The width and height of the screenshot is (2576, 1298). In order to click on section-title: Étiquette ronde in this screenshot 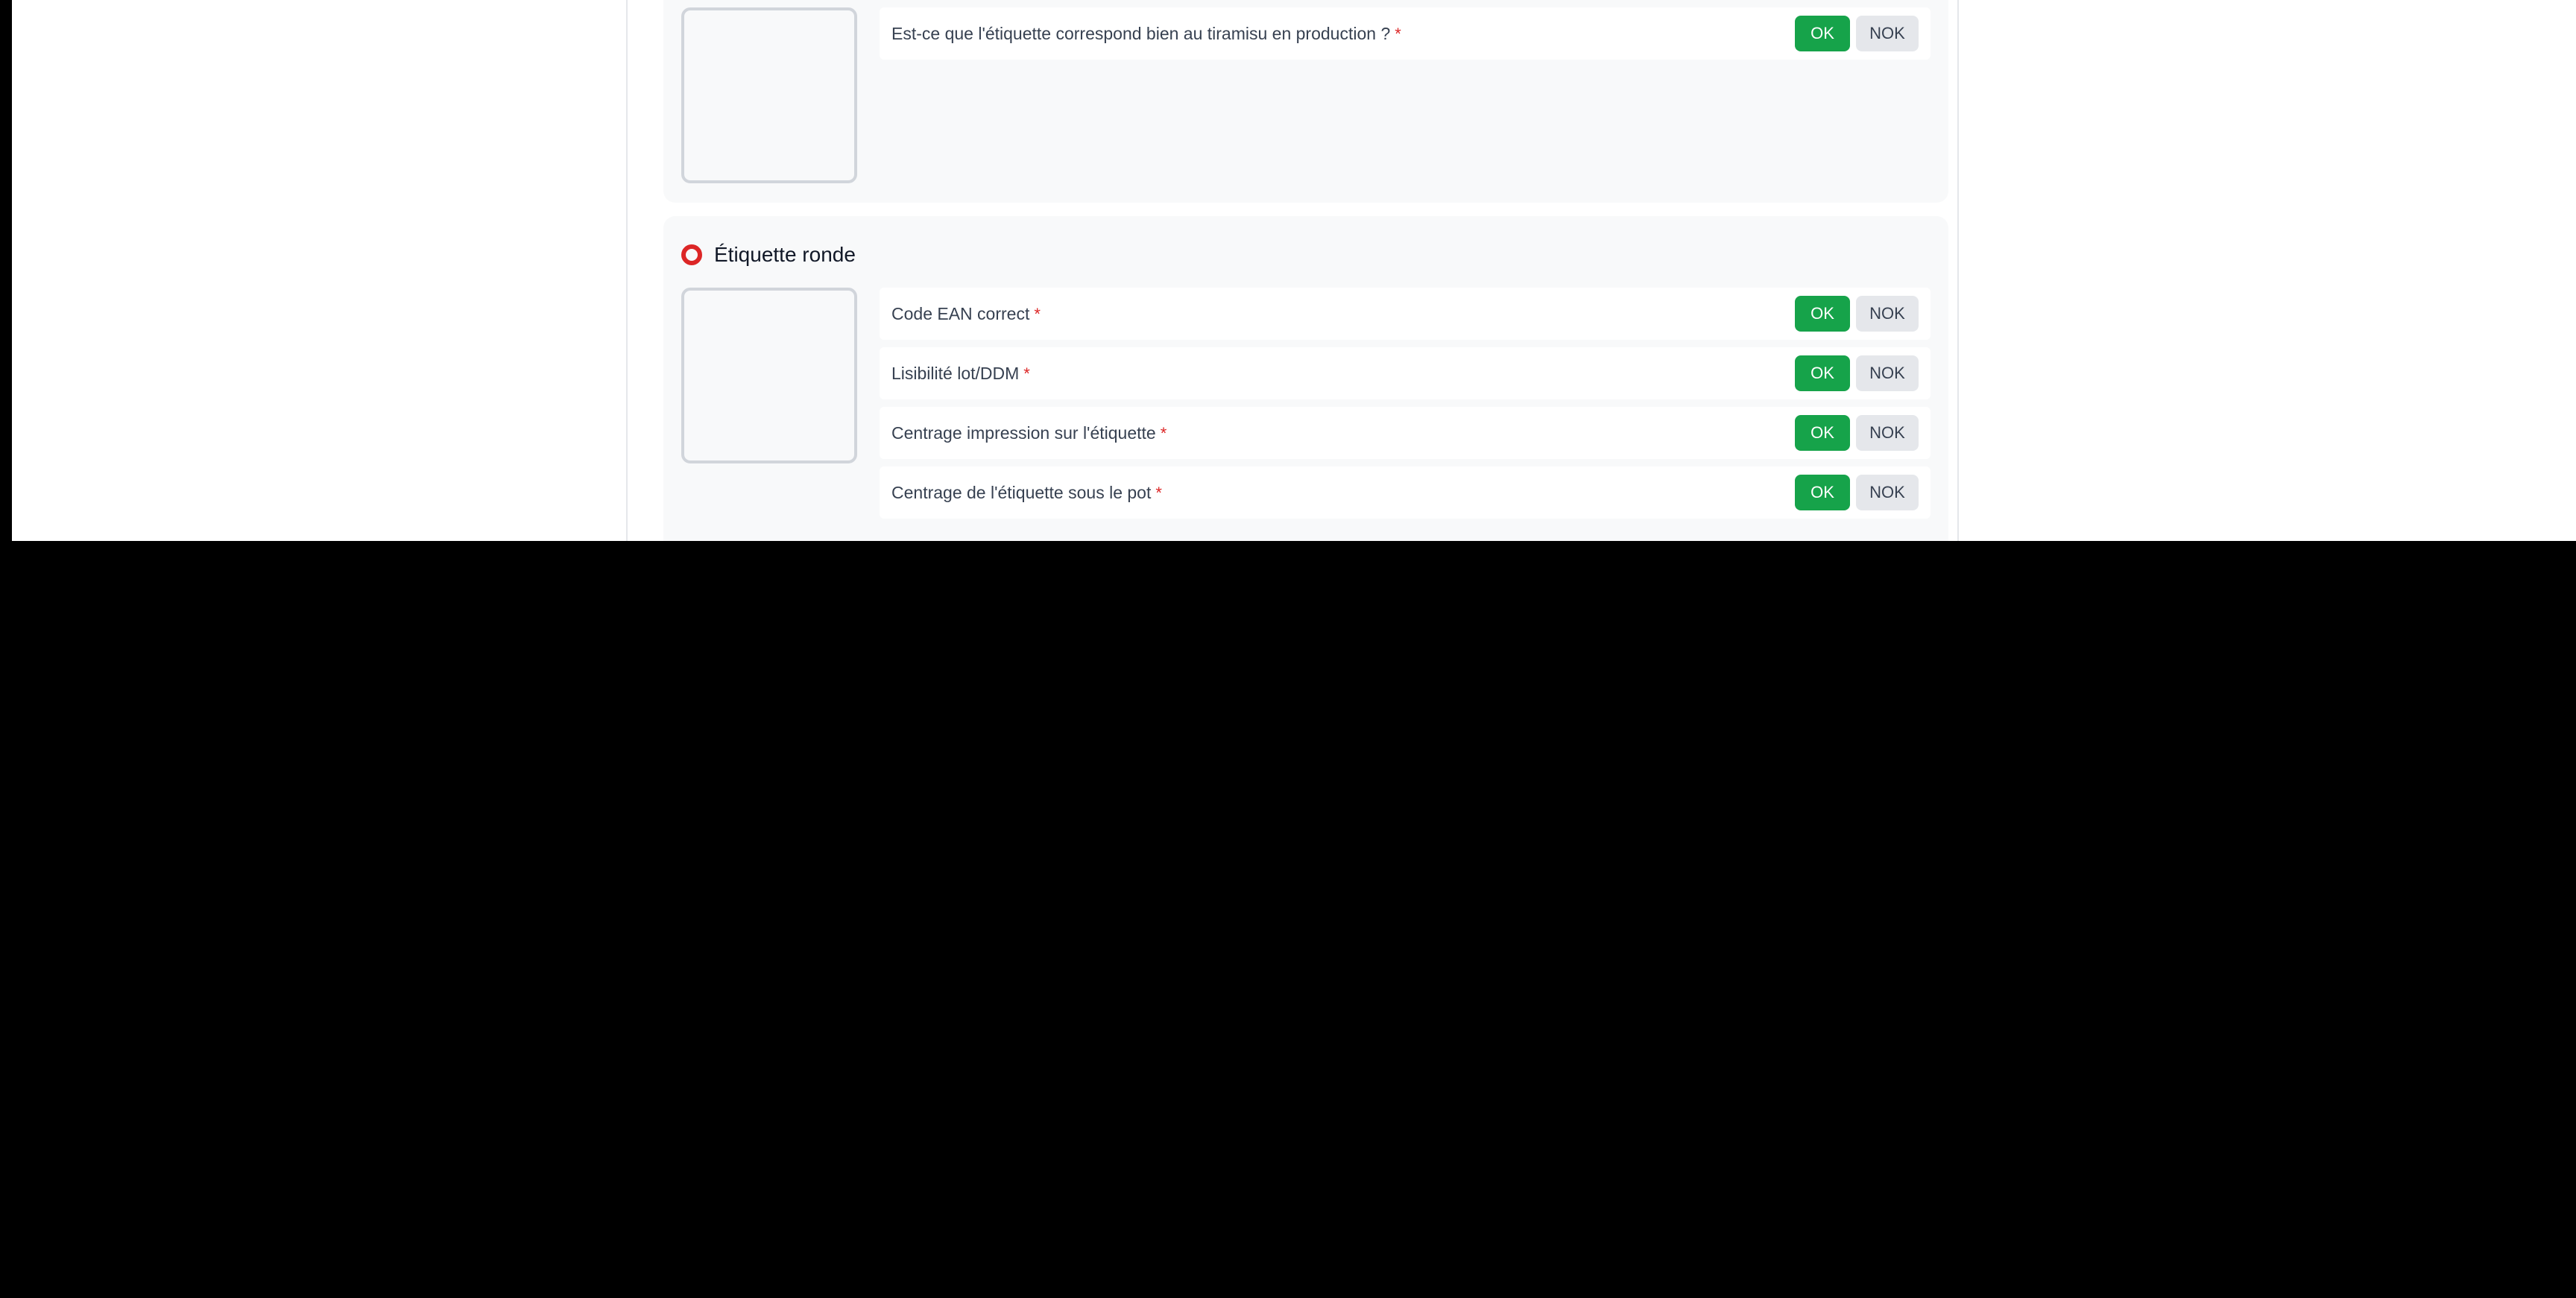, I will do `click(785, 254)`.